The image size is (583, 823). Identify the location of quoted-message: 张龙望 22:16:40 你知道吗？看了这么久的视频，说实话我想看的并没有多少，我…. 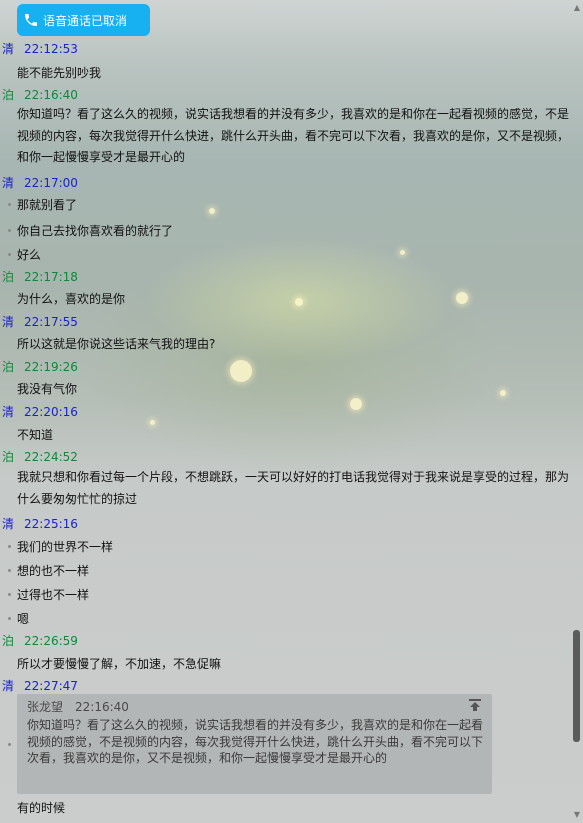
(254, 744).